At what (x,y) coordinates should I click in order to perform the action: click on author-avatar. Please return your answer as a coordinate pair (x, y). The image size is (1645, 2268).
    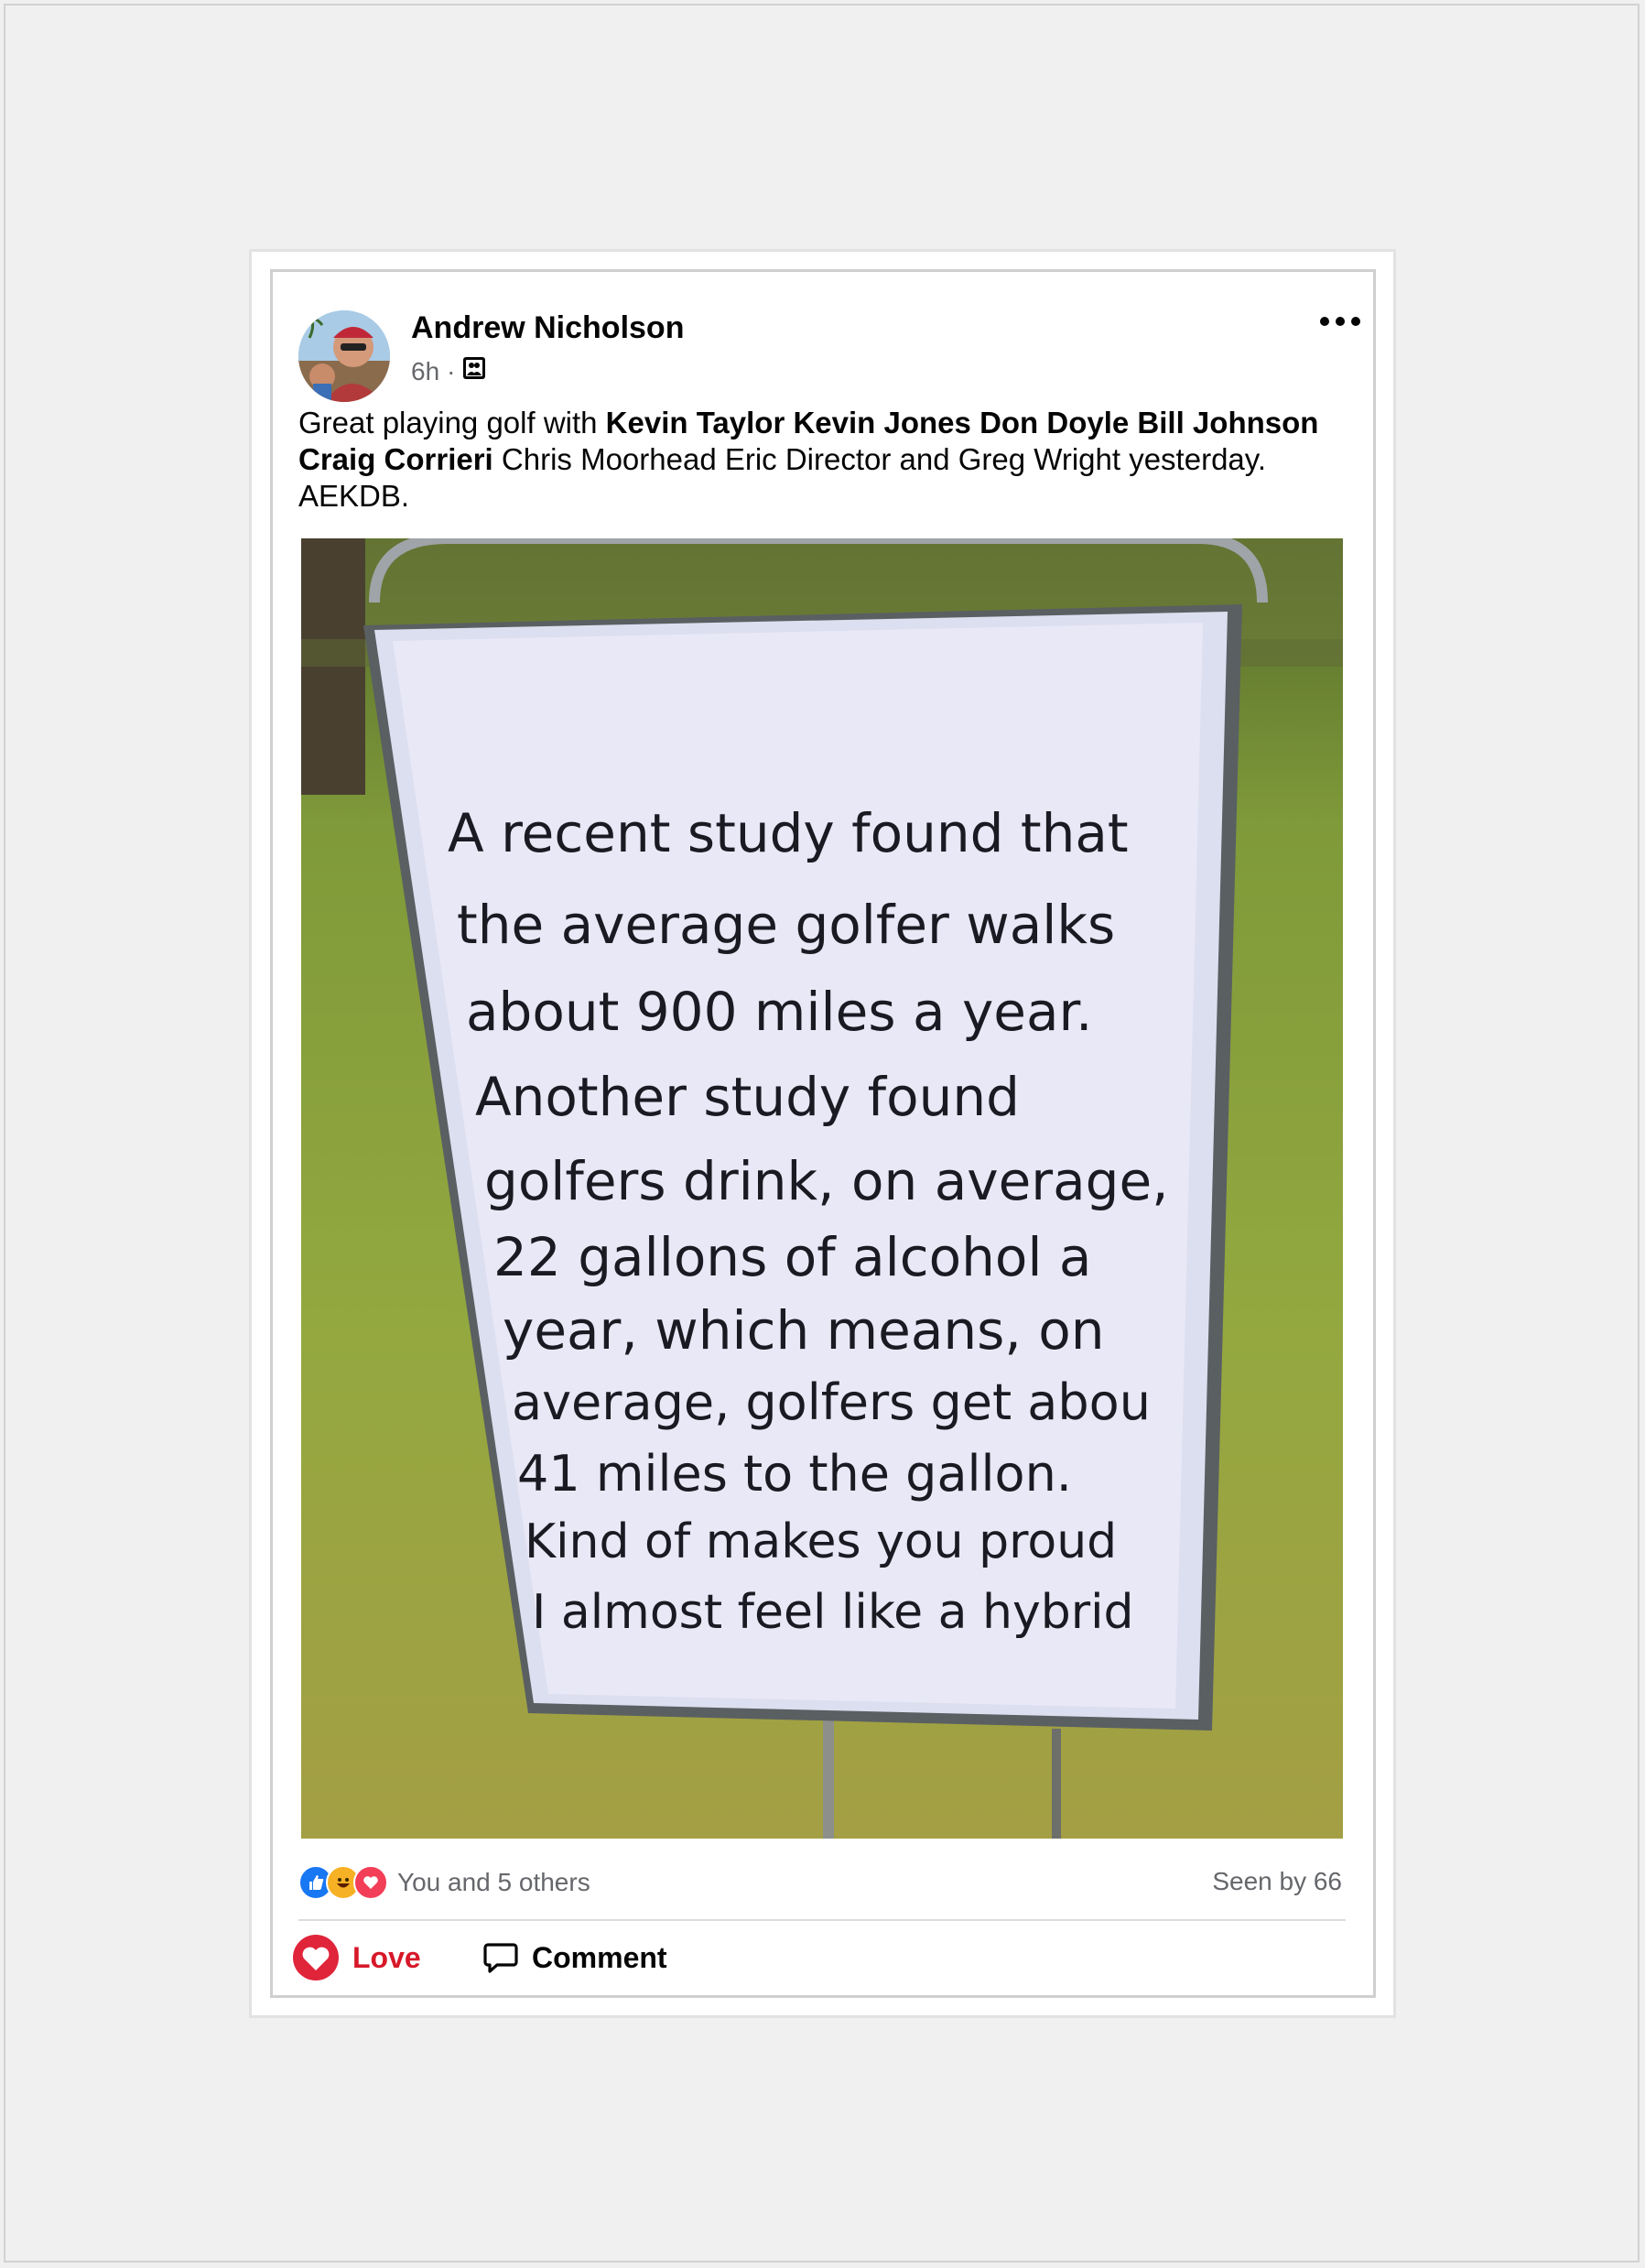
    Looking at the image, I should click on (344, 356).